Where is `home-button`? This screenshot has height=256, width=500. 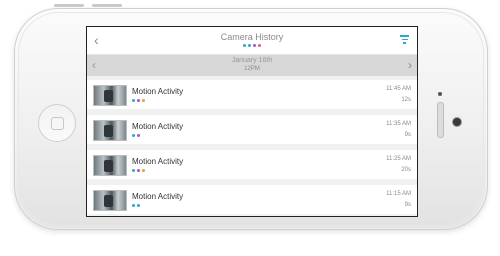 home-button is located at coordinates (57, 123).